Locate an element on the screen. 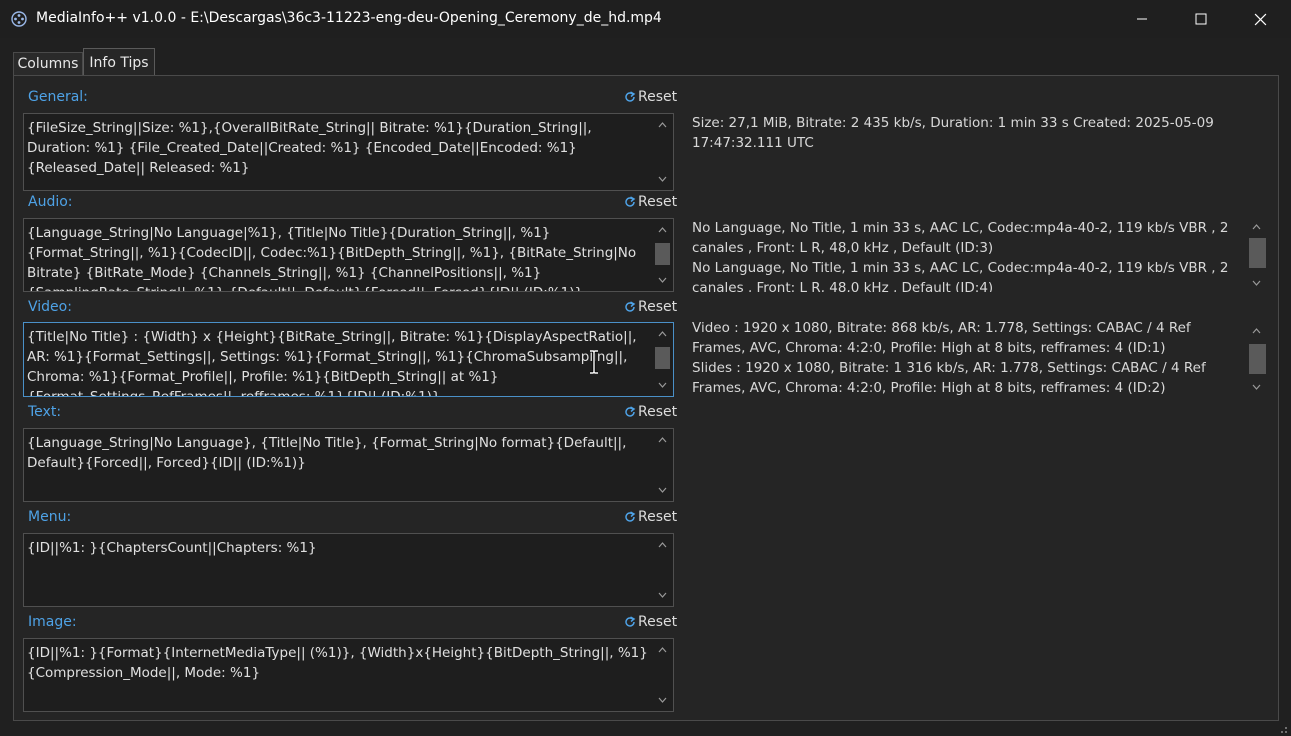 This screenshot has height=736, width=1291. maximize-button is located at coordinates (1201, 19).